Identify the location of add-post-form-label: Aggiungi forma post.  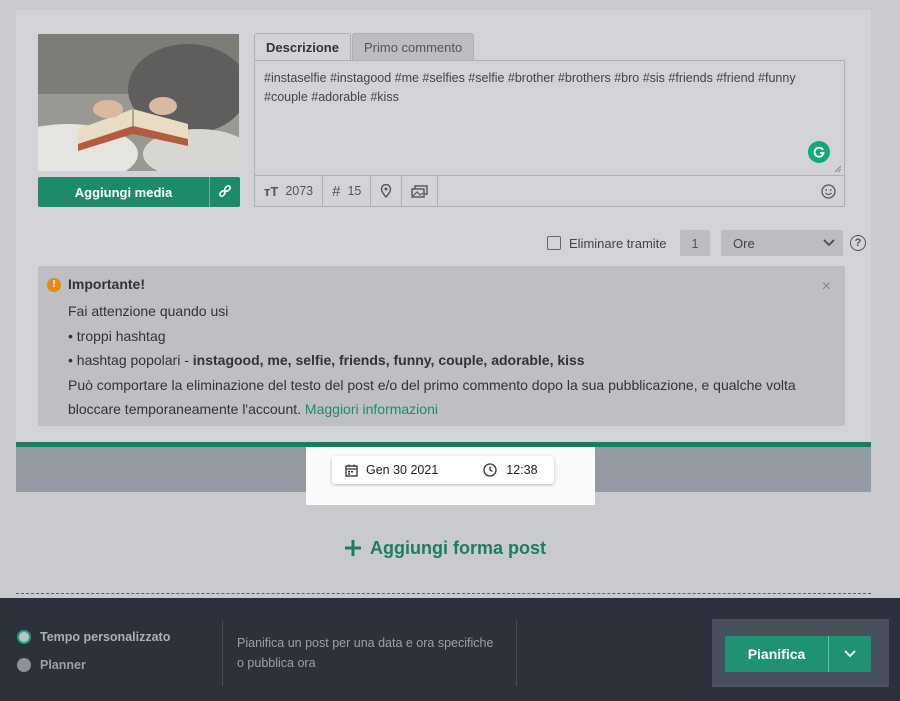
(458, 548).